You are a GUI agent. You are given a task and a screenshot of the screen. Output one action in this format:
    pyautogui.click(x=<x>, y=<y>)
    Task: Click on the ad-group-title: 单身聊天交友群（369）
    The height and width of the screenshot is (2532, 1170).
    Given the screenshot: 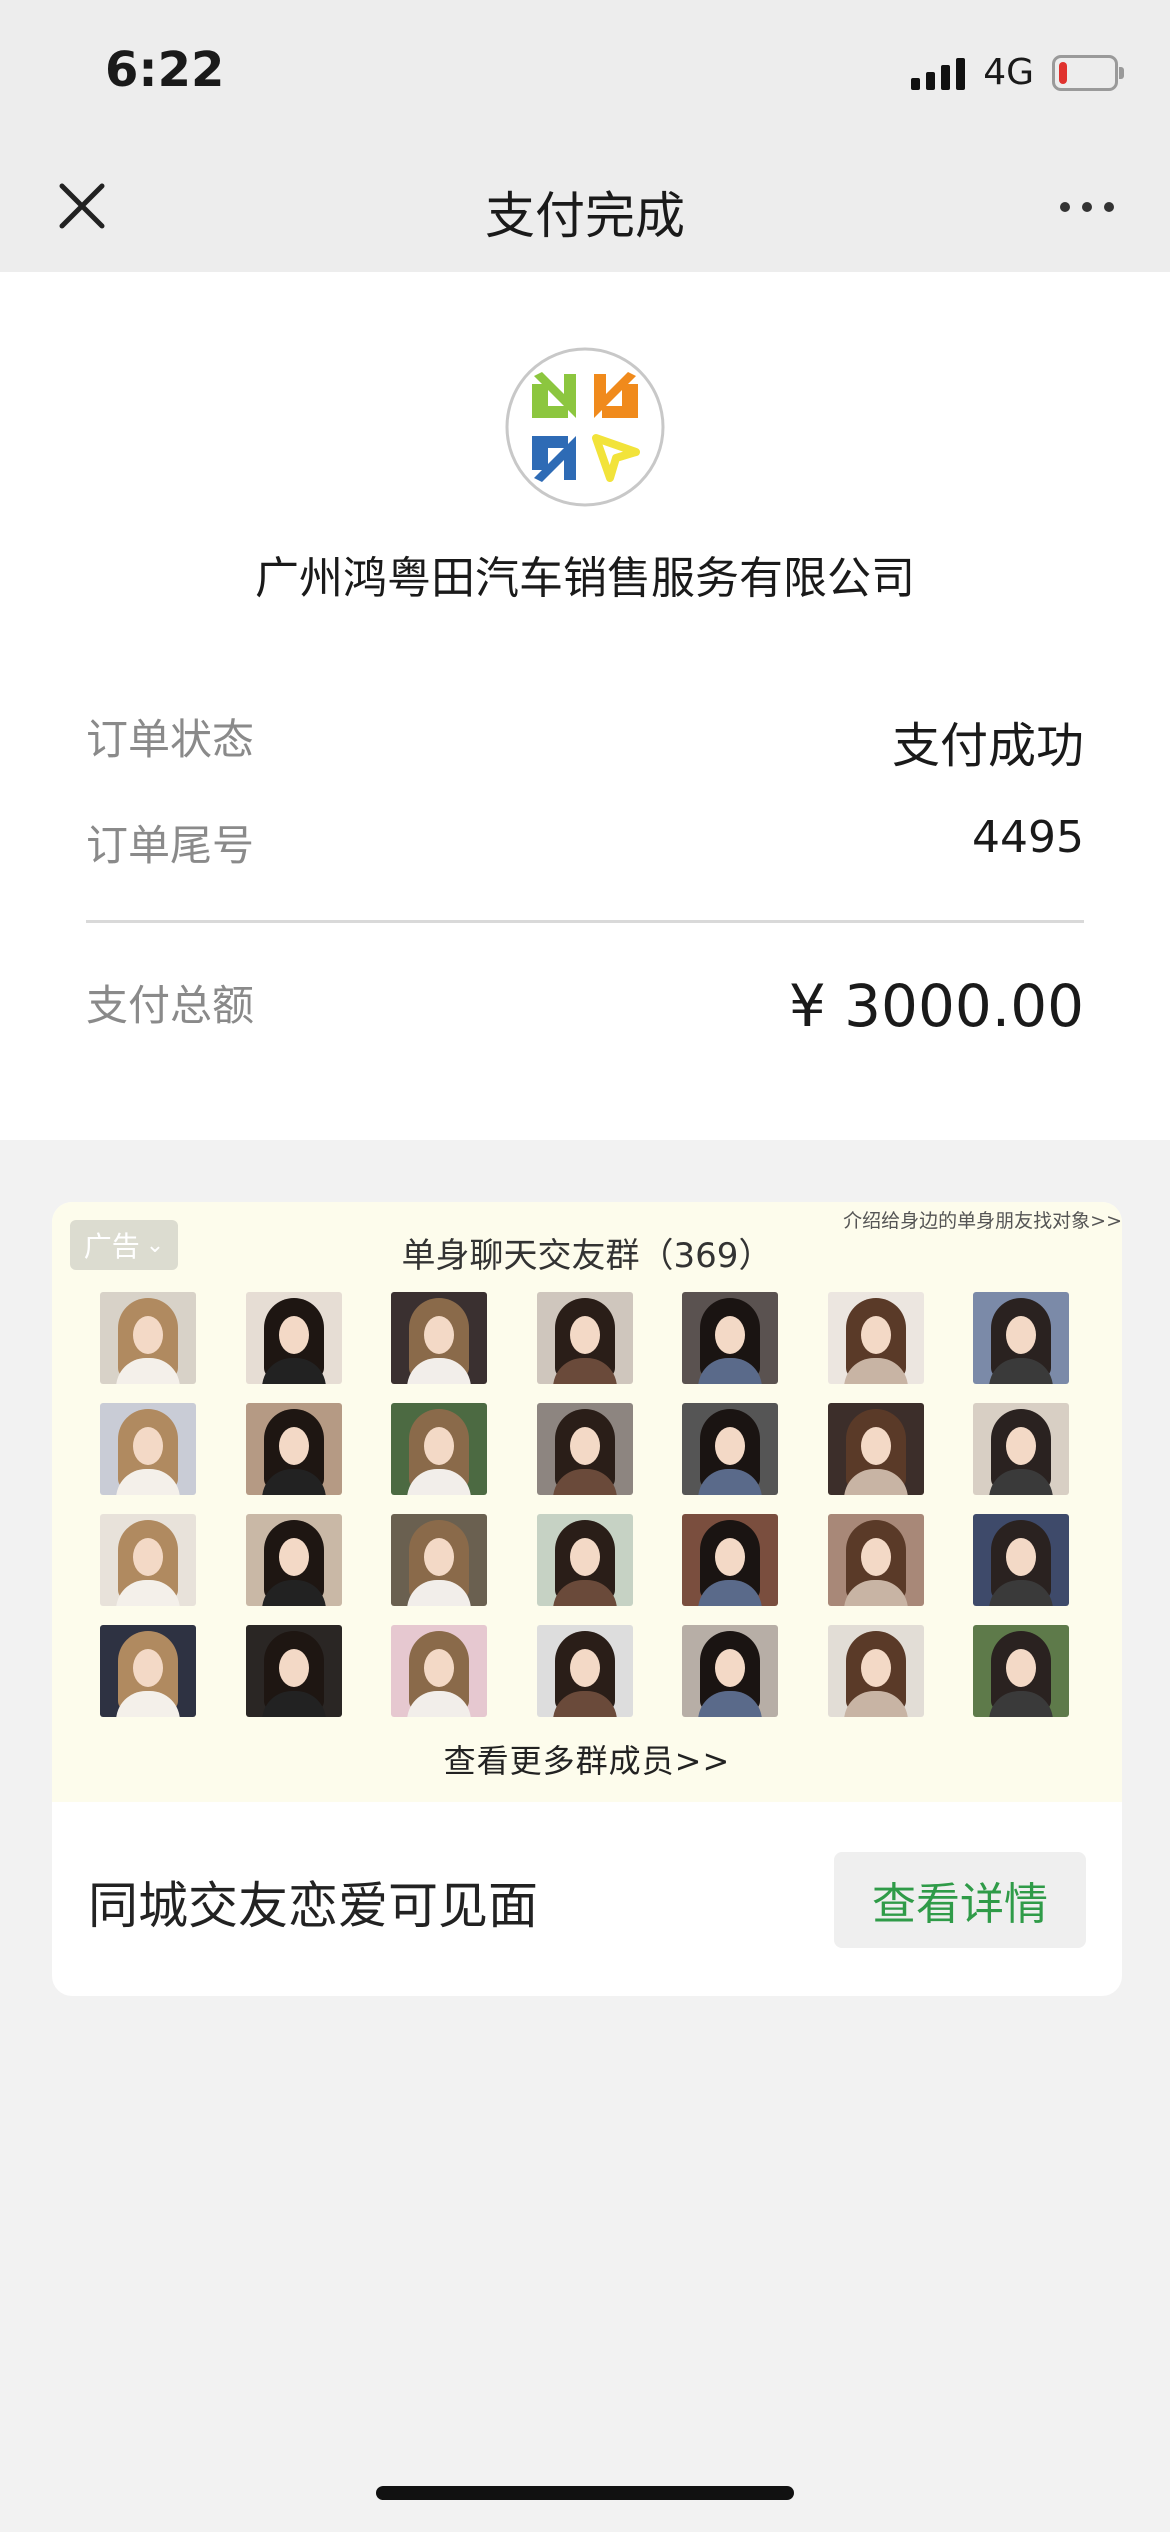 What is the action you would take?
    pyautogui.click(x=587, y=1256)
    